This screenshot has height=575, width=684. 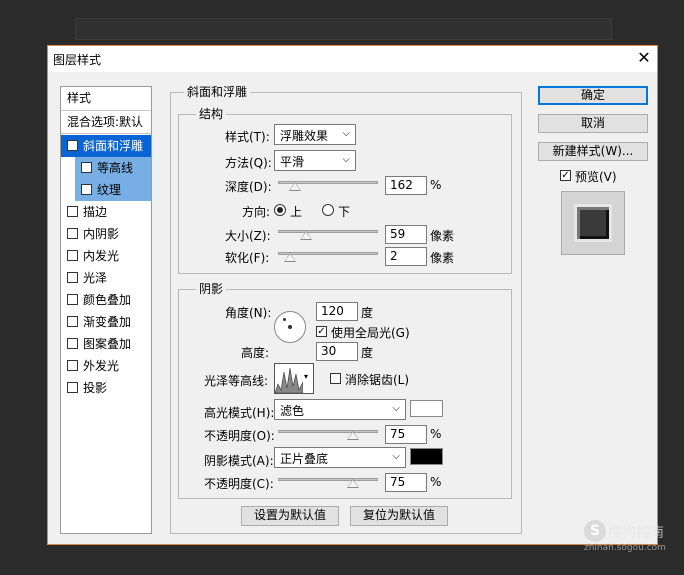 I want to click on highlight-color-swatch, so click(x=426, y=408).